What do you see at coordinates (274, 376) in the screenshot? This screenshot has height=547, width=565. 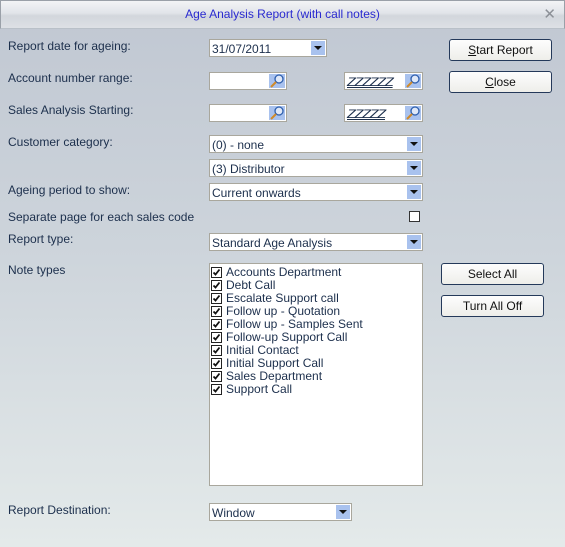 I see `note-type-label: Sales Department` at bounding box center [274, 376].